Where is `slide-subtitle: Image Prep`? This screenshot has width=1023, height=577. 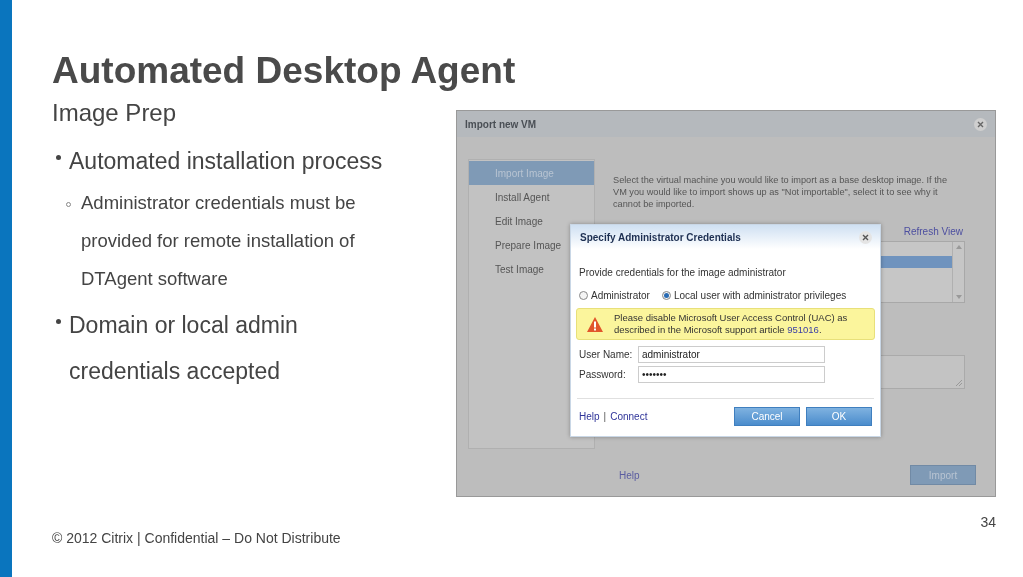
slide-subtitle: Image Prep is located at coordinates (115, 113).